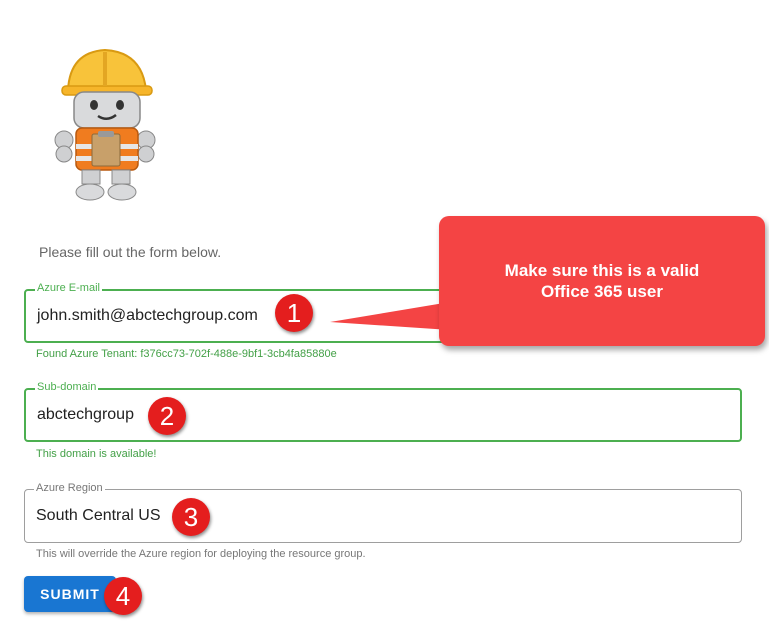  I want to click on form-intro-text: Please fill out the form below., so click(130, 252).